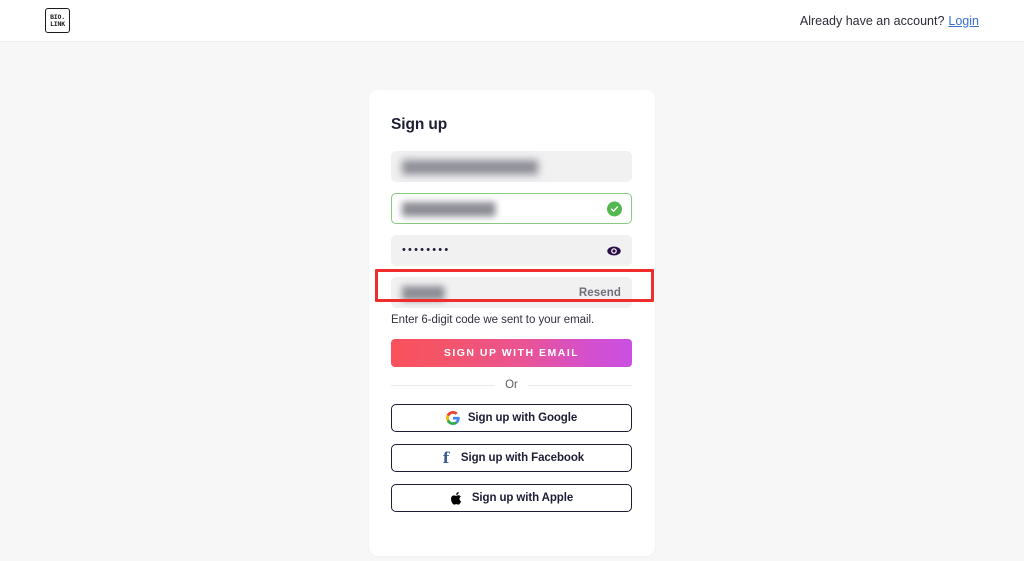 The width and height of the screenshot is (1024, 561). I want to click on divider-line-right, so click(579, 385).